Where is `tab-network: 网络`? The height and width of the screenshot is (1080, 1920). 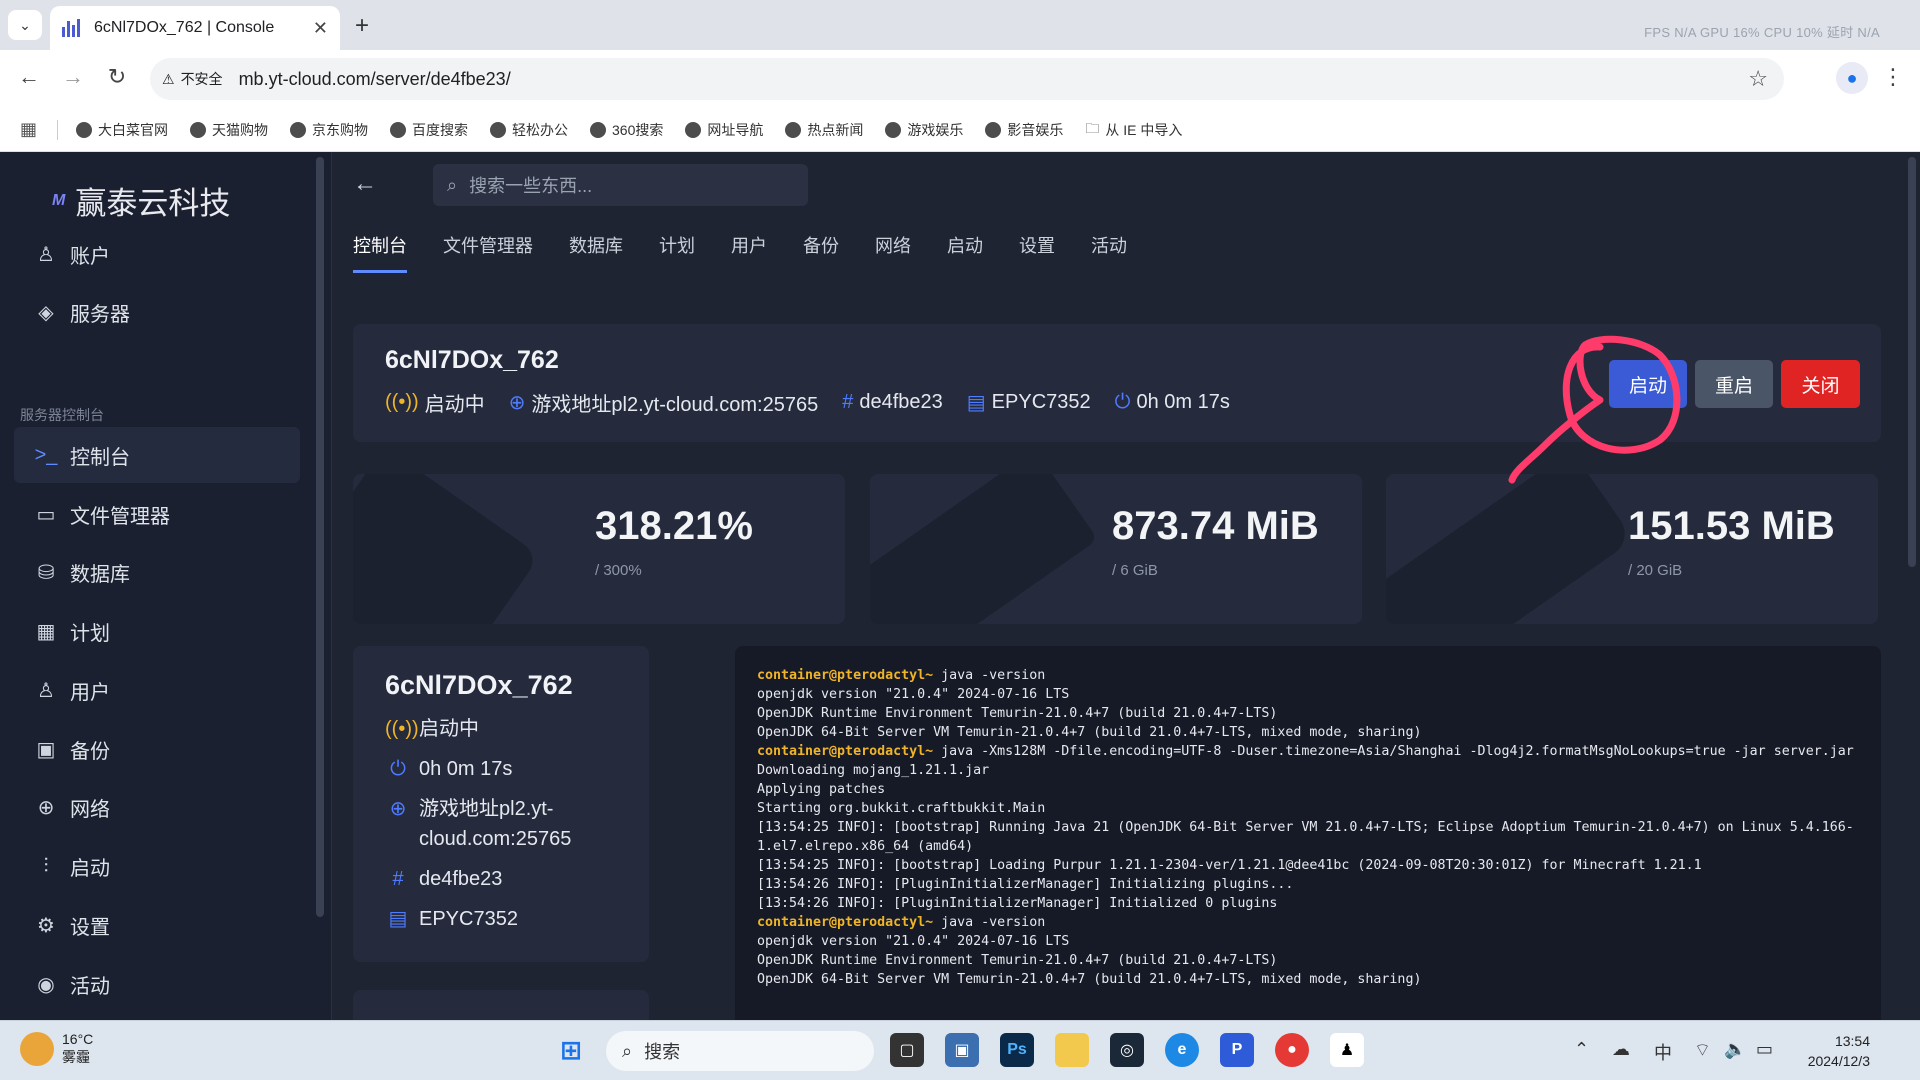
tab-network: 网络 is located at coordinates (893, 252).